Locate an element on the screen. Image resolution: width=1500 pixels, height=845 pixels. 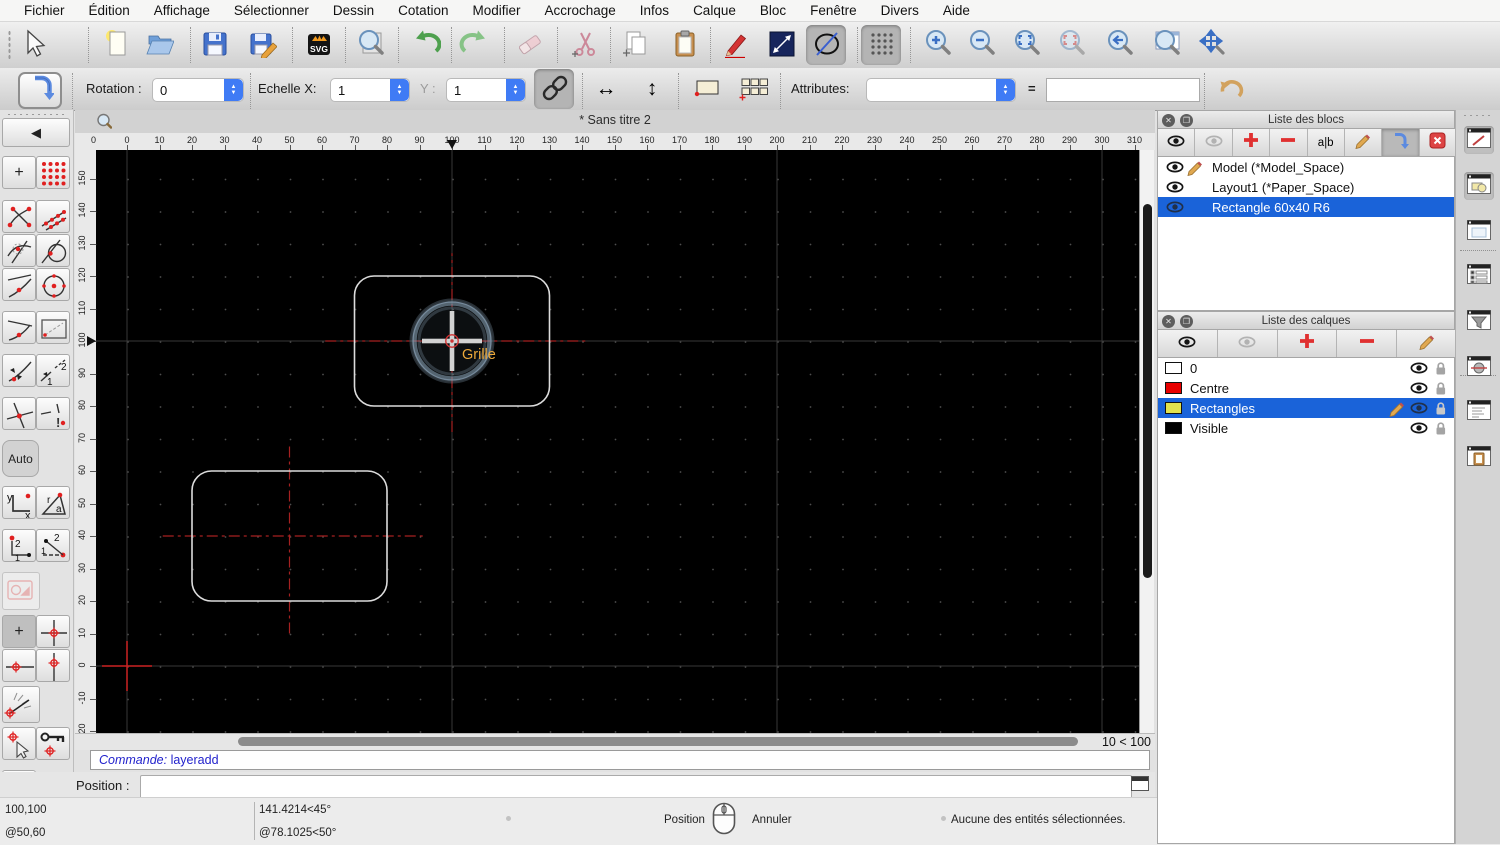
menu-cotation: Cotation is located at coordinates (423, 10).